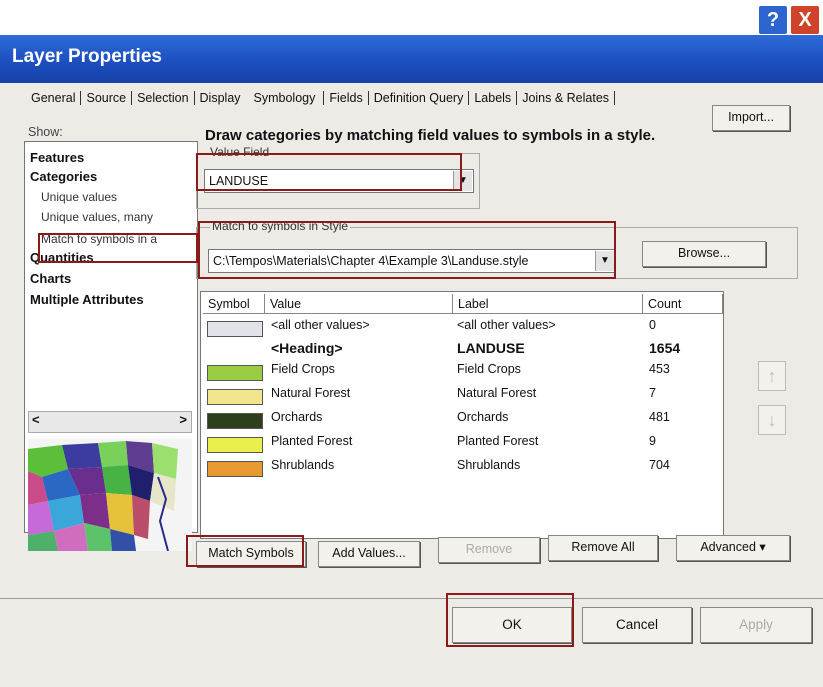  I want to click on close-button: X, so click(805, 20).